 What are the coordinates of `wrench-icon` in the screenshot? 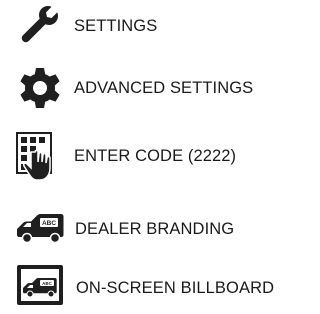 It's located at (40, 26).